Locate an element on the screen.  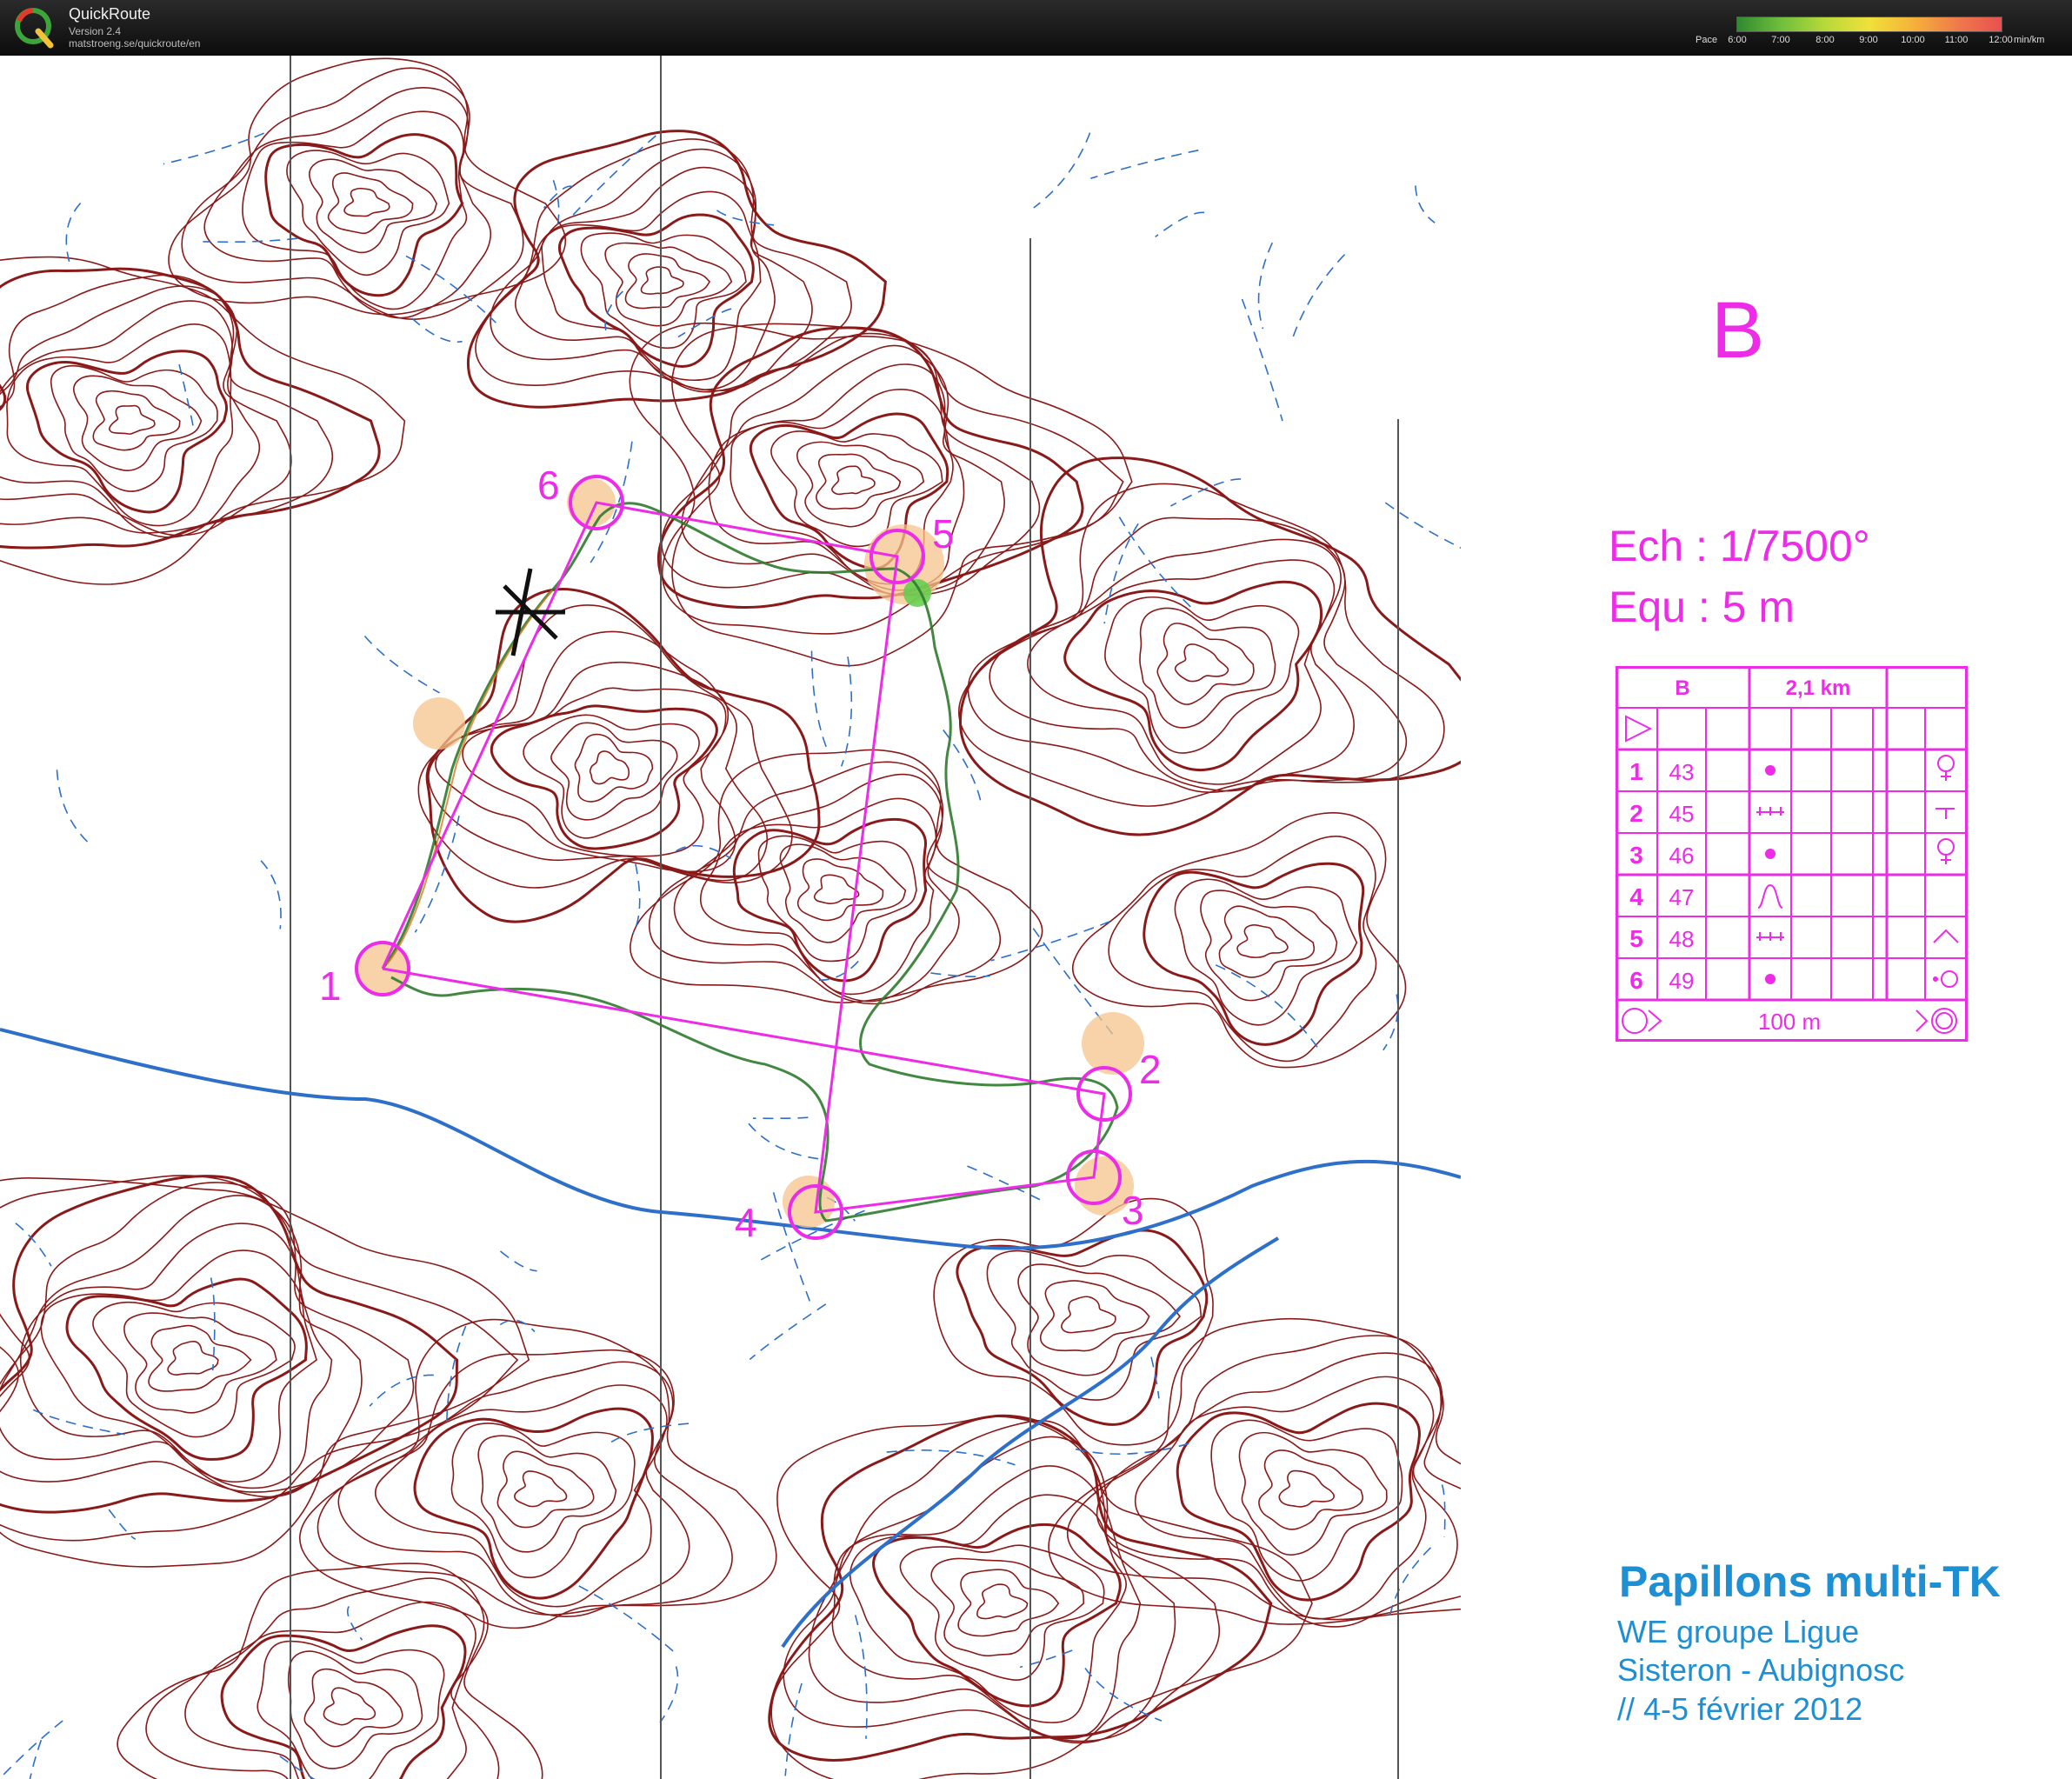
row-number: 6 is located at coordinates (1636, 981).